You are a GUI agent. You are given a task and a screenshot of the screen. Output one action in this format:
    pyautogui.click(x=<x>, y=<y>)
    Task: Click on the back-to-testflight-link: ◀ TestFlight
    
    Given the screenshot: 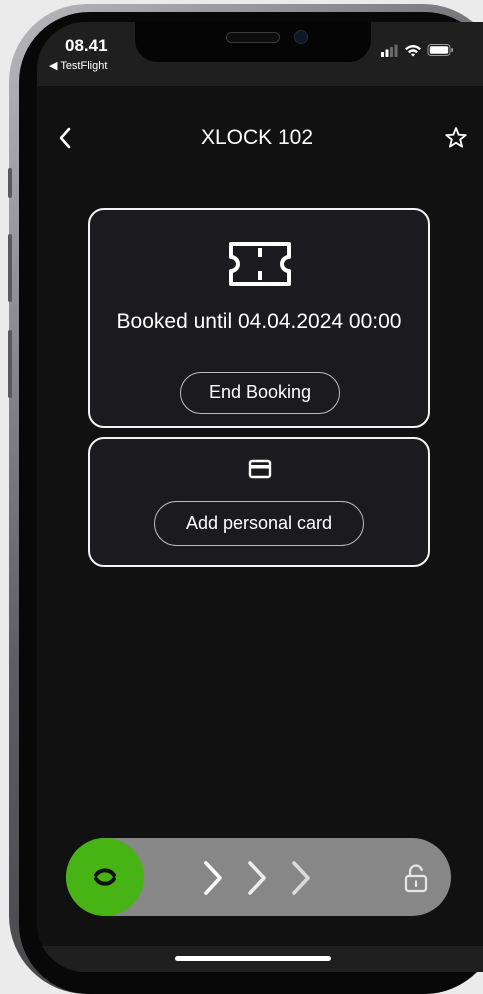 What is the action you would take?
    pyautogui.click(x=78, y=65)
    